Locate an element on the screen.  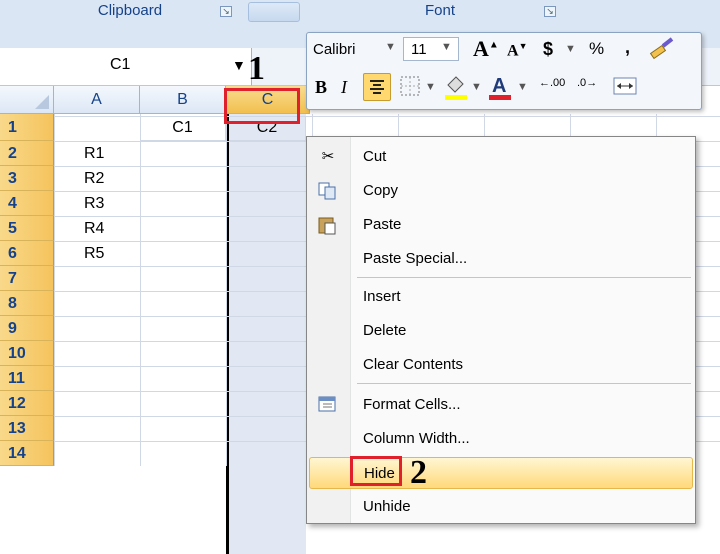
font-size-dropdown-icon: ▼ is located at coordinates (446, 47).